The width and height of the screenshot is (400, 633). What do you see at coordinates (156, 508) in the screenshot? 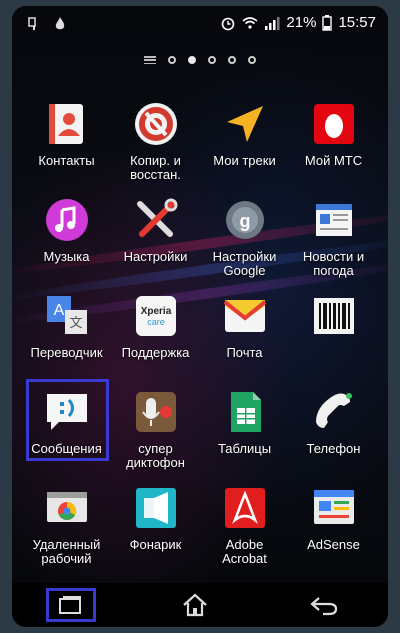
I see `flashlight-icon` at bounding box center [156, 508].